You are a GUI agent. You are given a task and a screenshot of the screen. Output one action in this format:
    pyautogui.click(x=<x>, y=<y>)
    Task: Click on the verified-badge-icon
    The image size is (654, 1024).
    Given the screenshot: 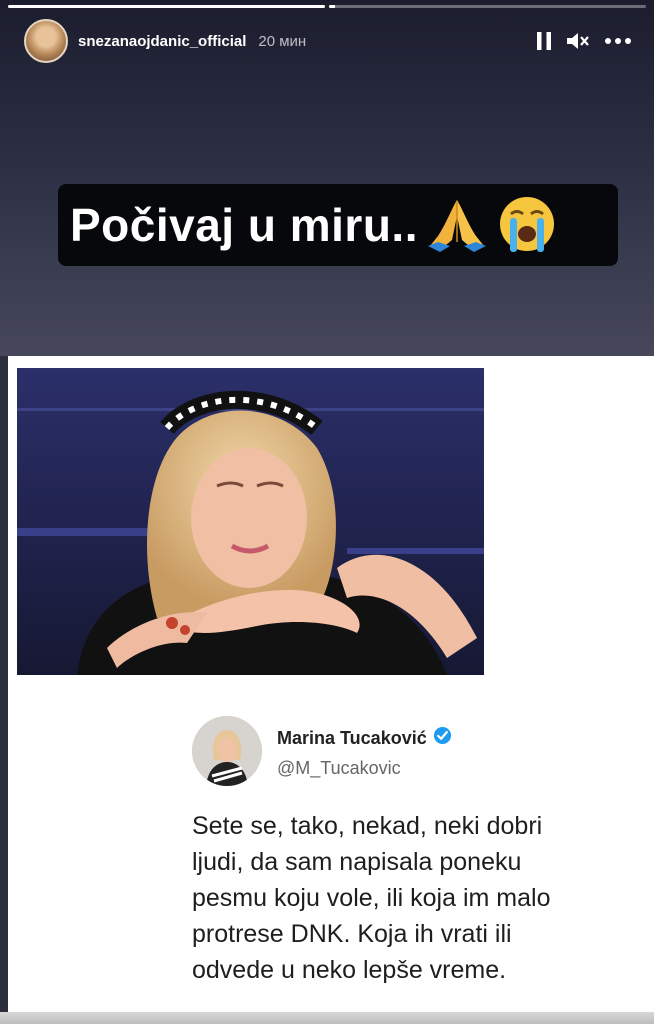 What is the action you would take?
    pyautogui.click(x=442, y=738)
    